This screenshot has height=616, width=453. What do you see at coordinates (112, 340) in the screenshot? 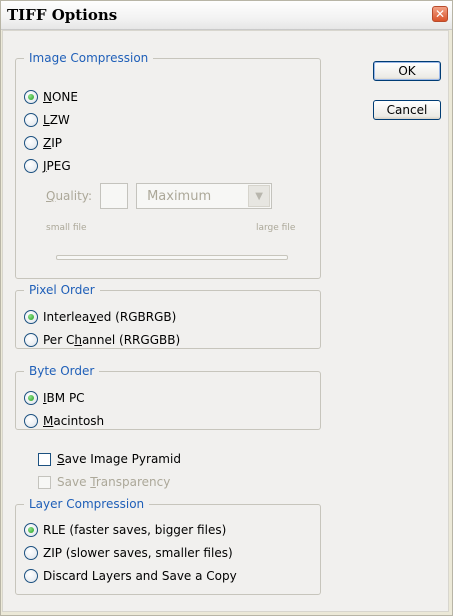
I see `option-label: Per Channel (RRGGBB)` at bounding box center [112, 340].